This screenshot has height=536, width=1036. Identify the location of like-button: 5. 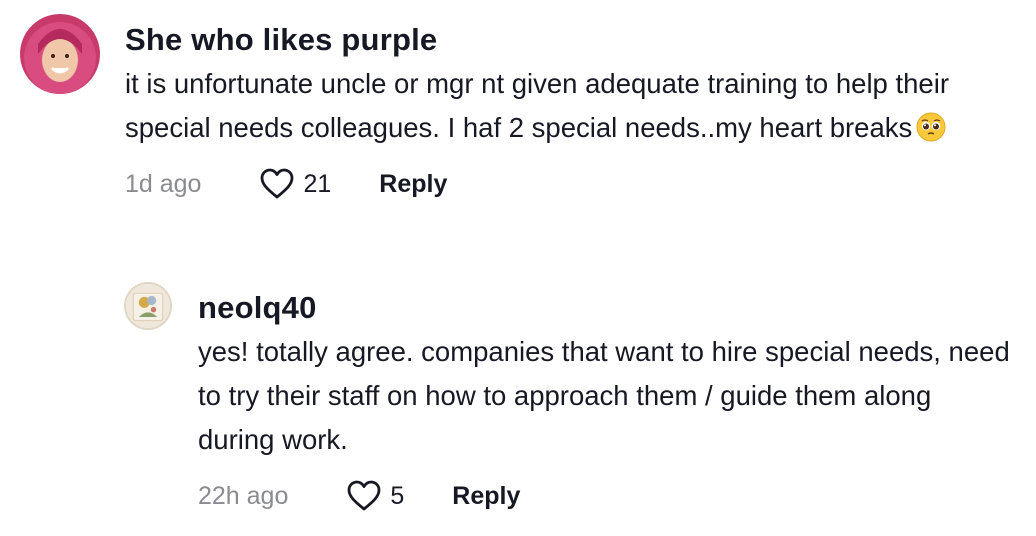
(375, 496).